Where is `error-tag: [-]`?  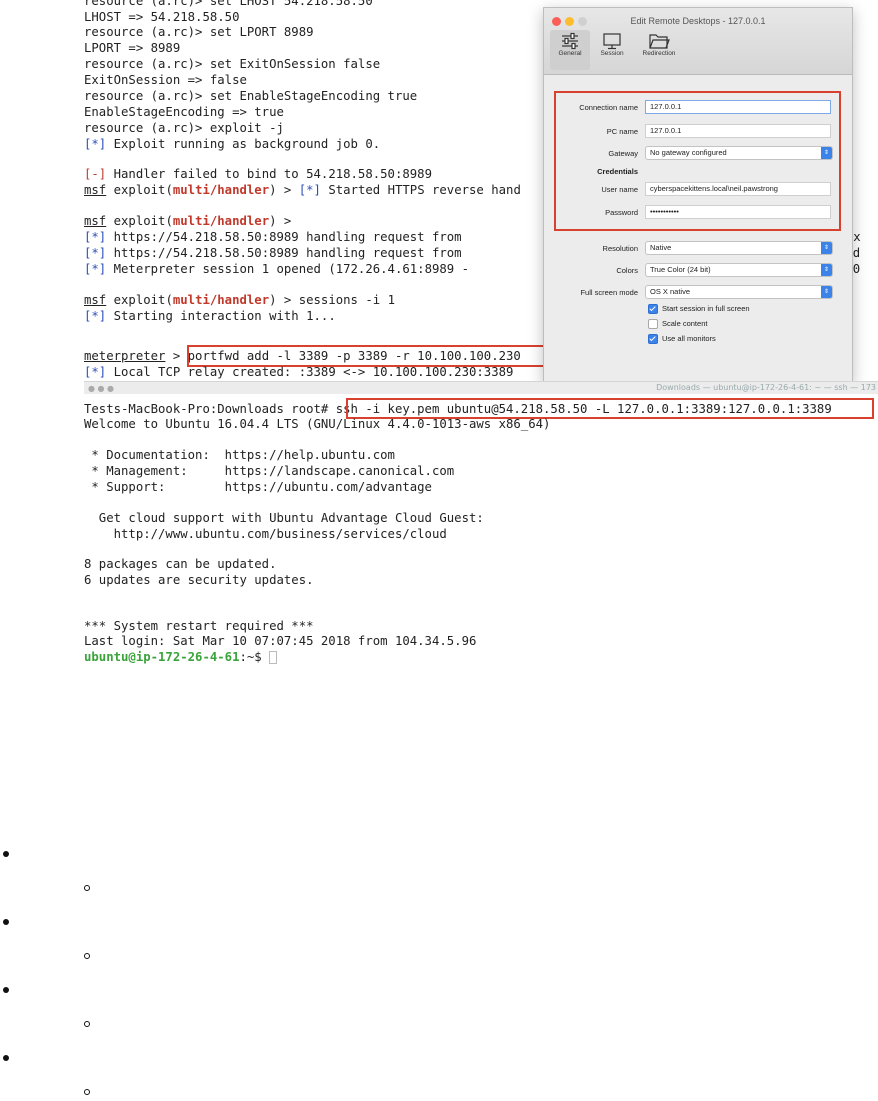 error-tag: [-] is located at coordinates (95, 174).